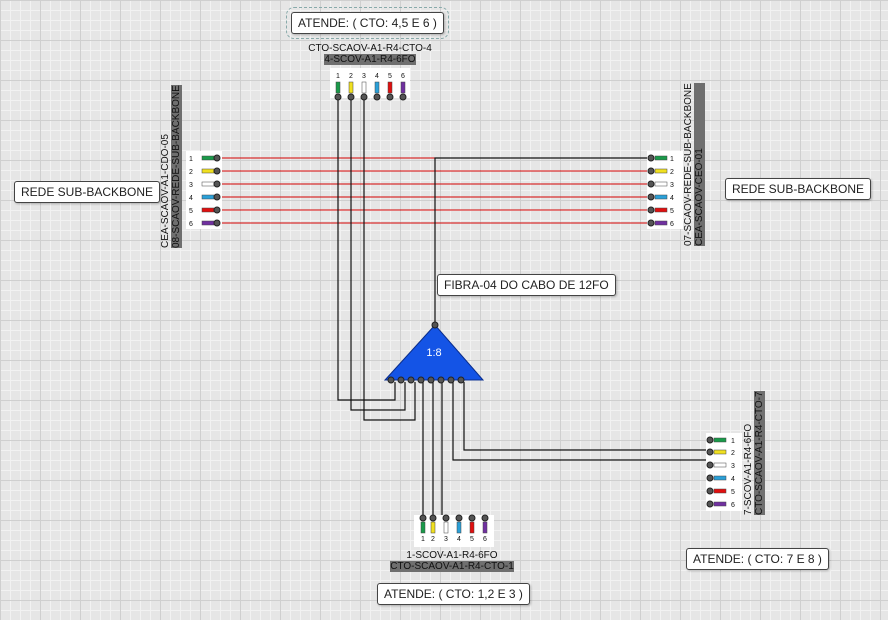  What do you see at coordinates (176, 166) in the screenshot?
I see `cable-left-line2: 08-SCAOV-REDE-SUB-BACKBONE` at bounding box center [176, 166].